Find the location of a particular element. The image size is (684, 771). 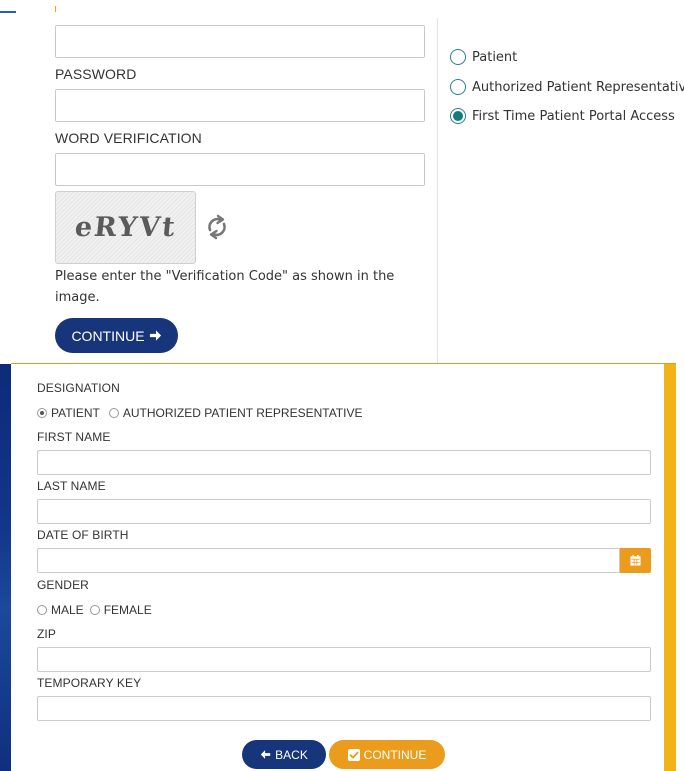

zip-label: ZIP is located at coordinates (46, 634).